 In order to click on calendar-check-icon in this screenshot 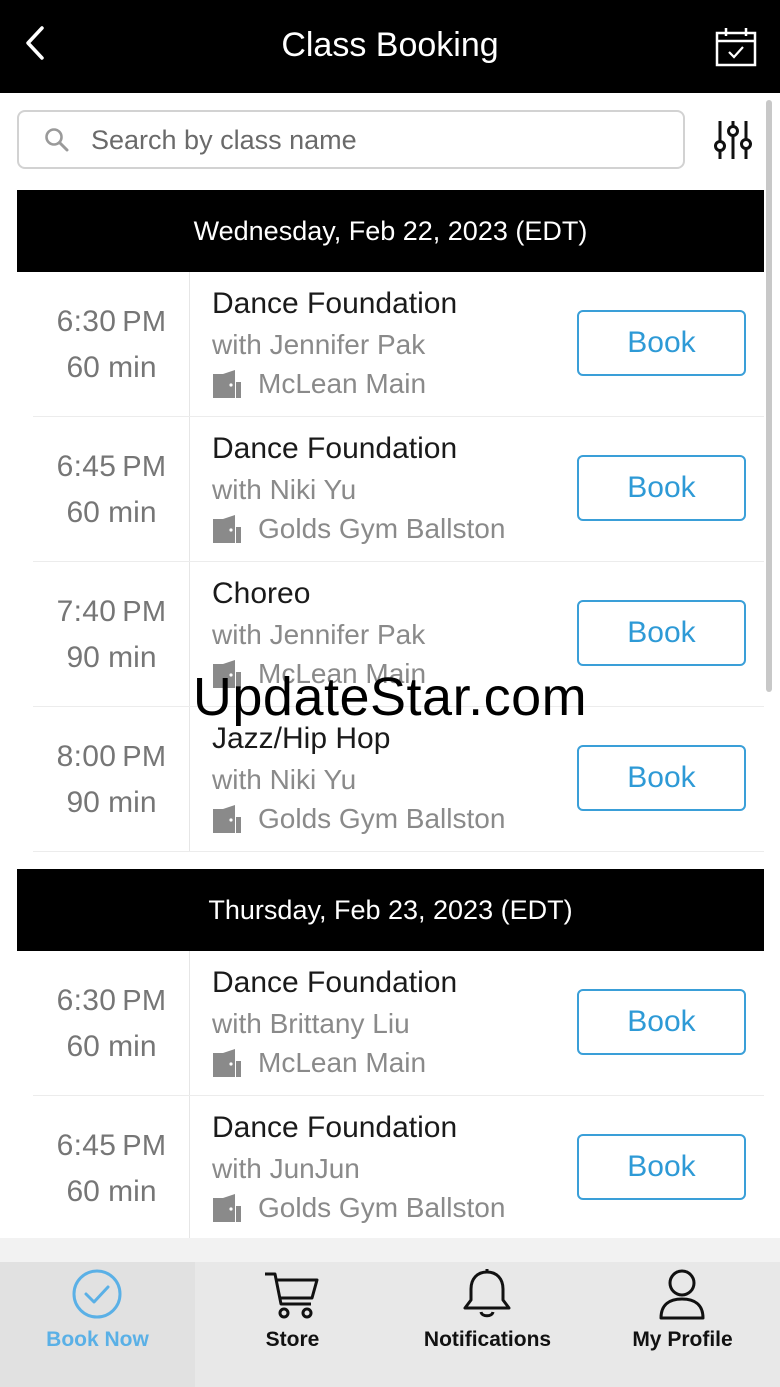, I will do `click(736, 47)`.